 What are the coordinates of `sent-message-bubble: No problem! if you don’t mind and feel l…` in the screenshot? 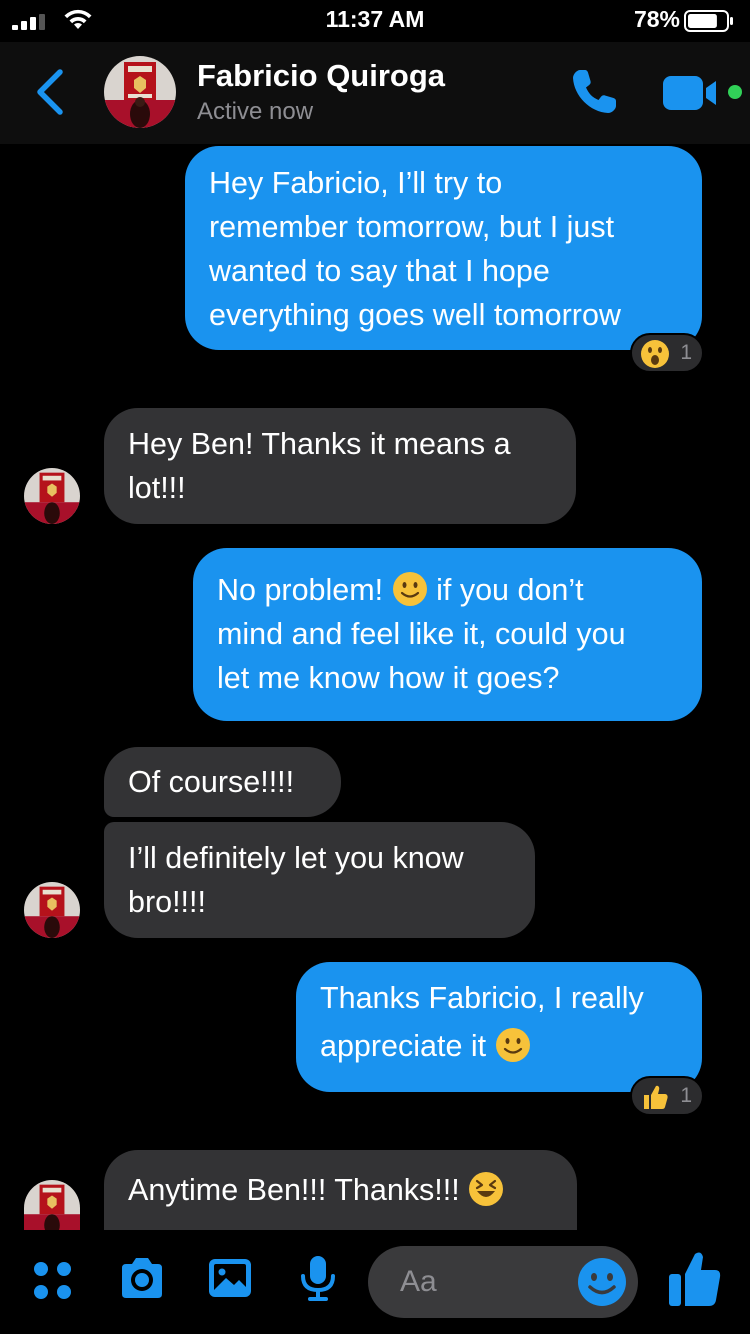 It's located at (447, 634).